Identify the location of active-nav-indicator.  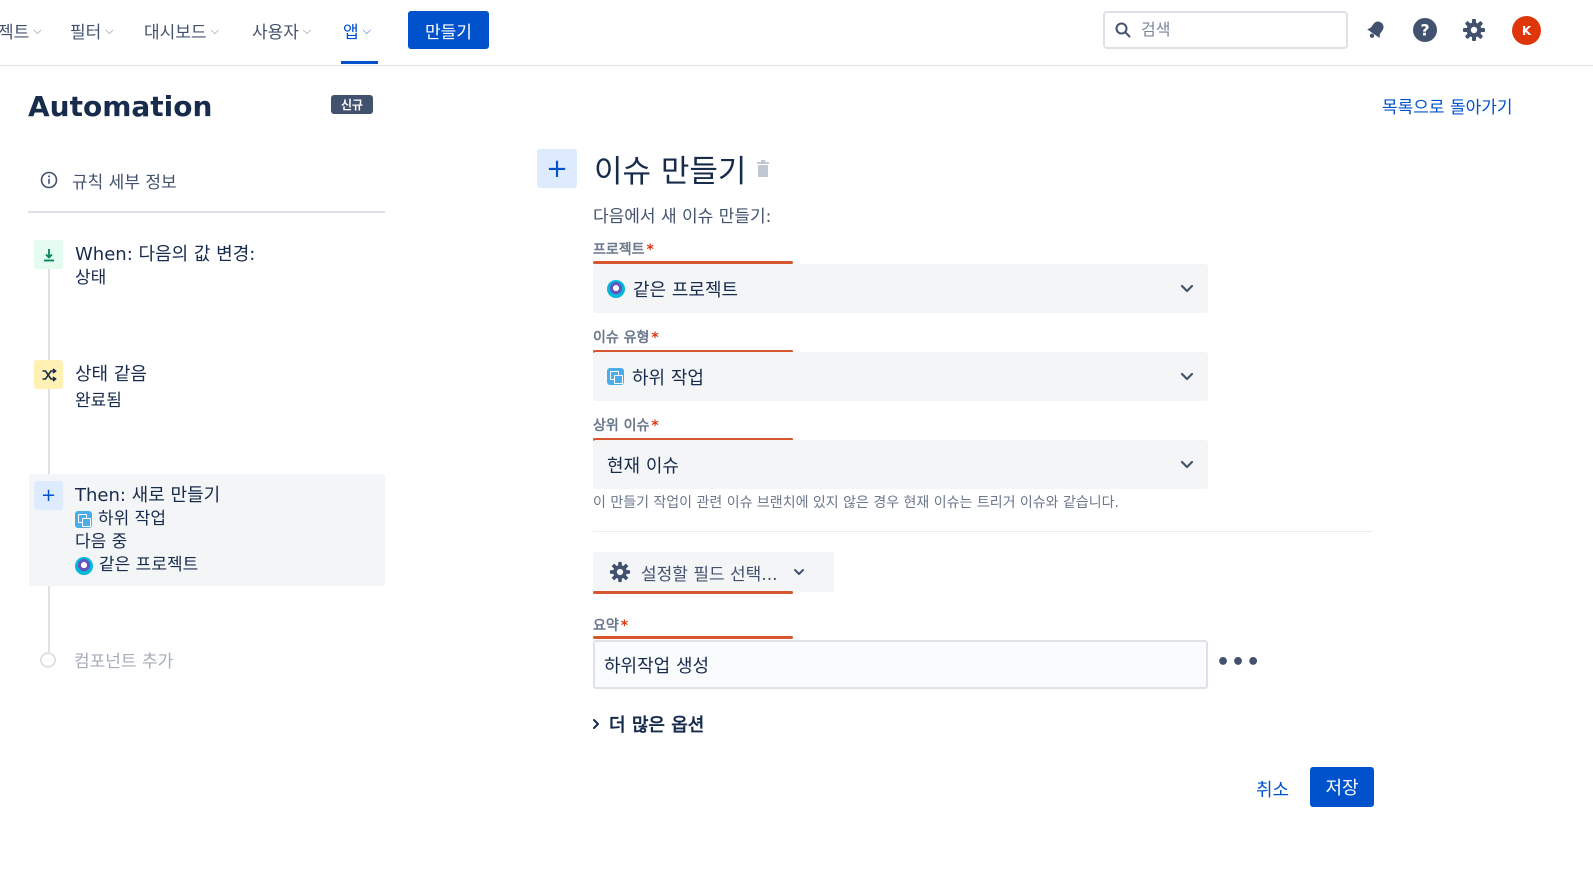
(359, 62).